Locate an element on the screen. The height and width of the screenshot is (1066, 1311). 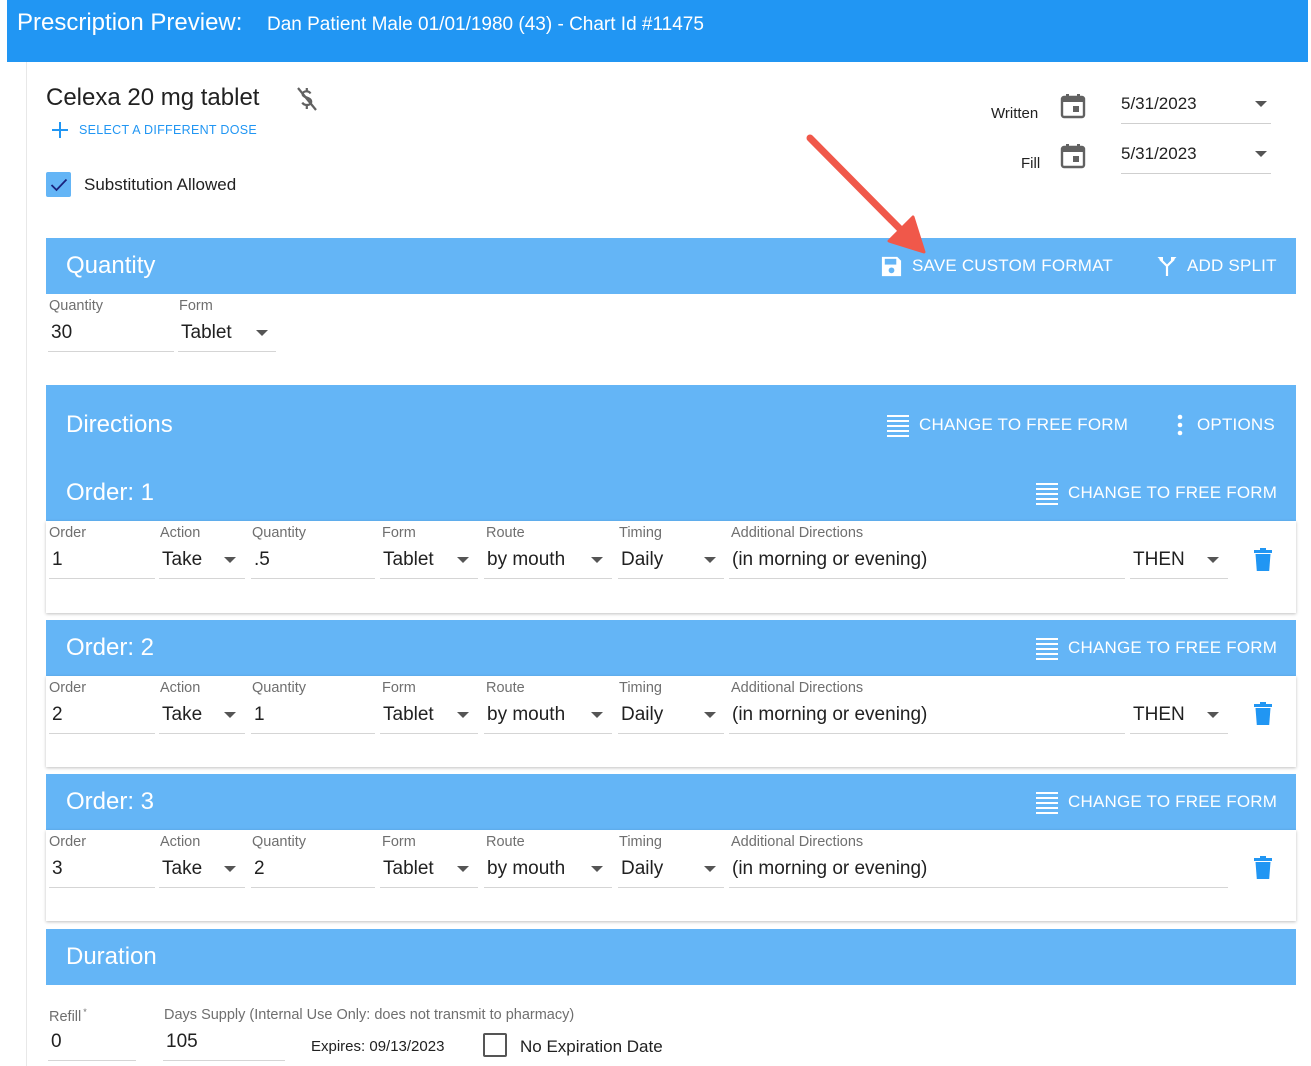
order-change-label: CHANGE TO FREE FORM is located at coordinates (1173, 801).